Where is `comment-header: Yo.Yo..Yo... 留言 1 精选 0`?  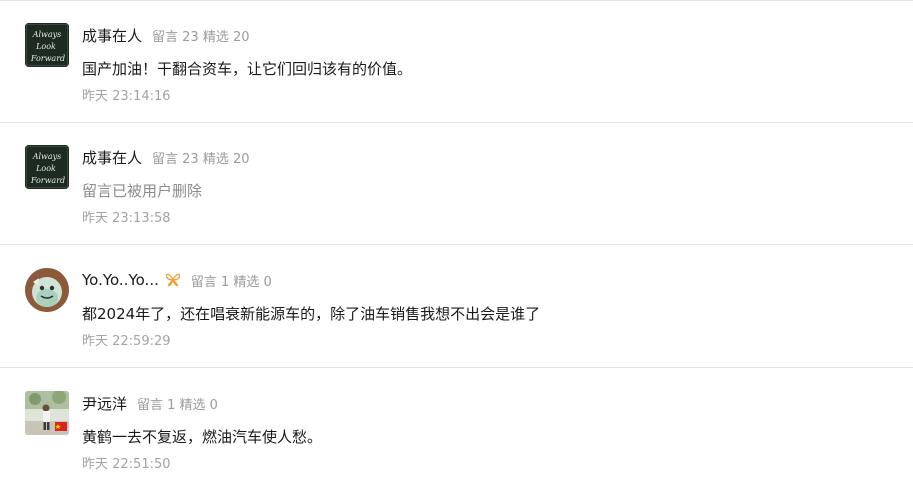 comment-header: Yo.Yo..Yo... 留言 1 精选 0 is located at coordinates (177, 280).